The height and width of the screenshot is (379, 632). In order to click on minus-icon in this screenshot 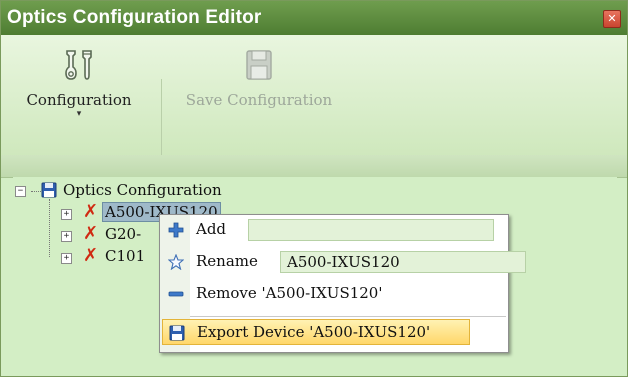, I will do `click(176, 294)`.